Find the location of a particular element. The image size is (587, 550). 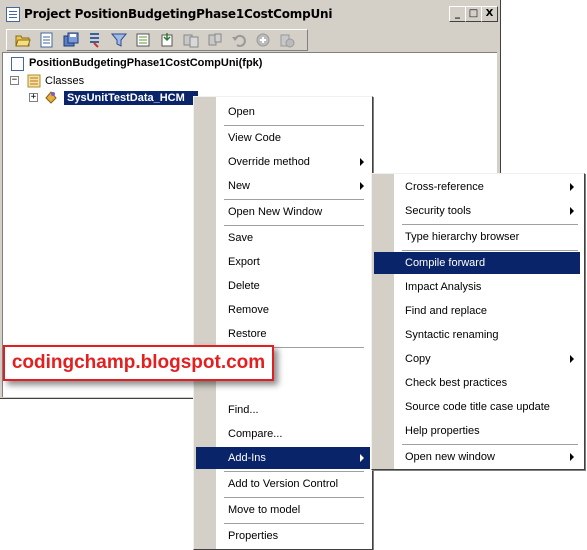

import-icon is located at coordinates (167, 40).